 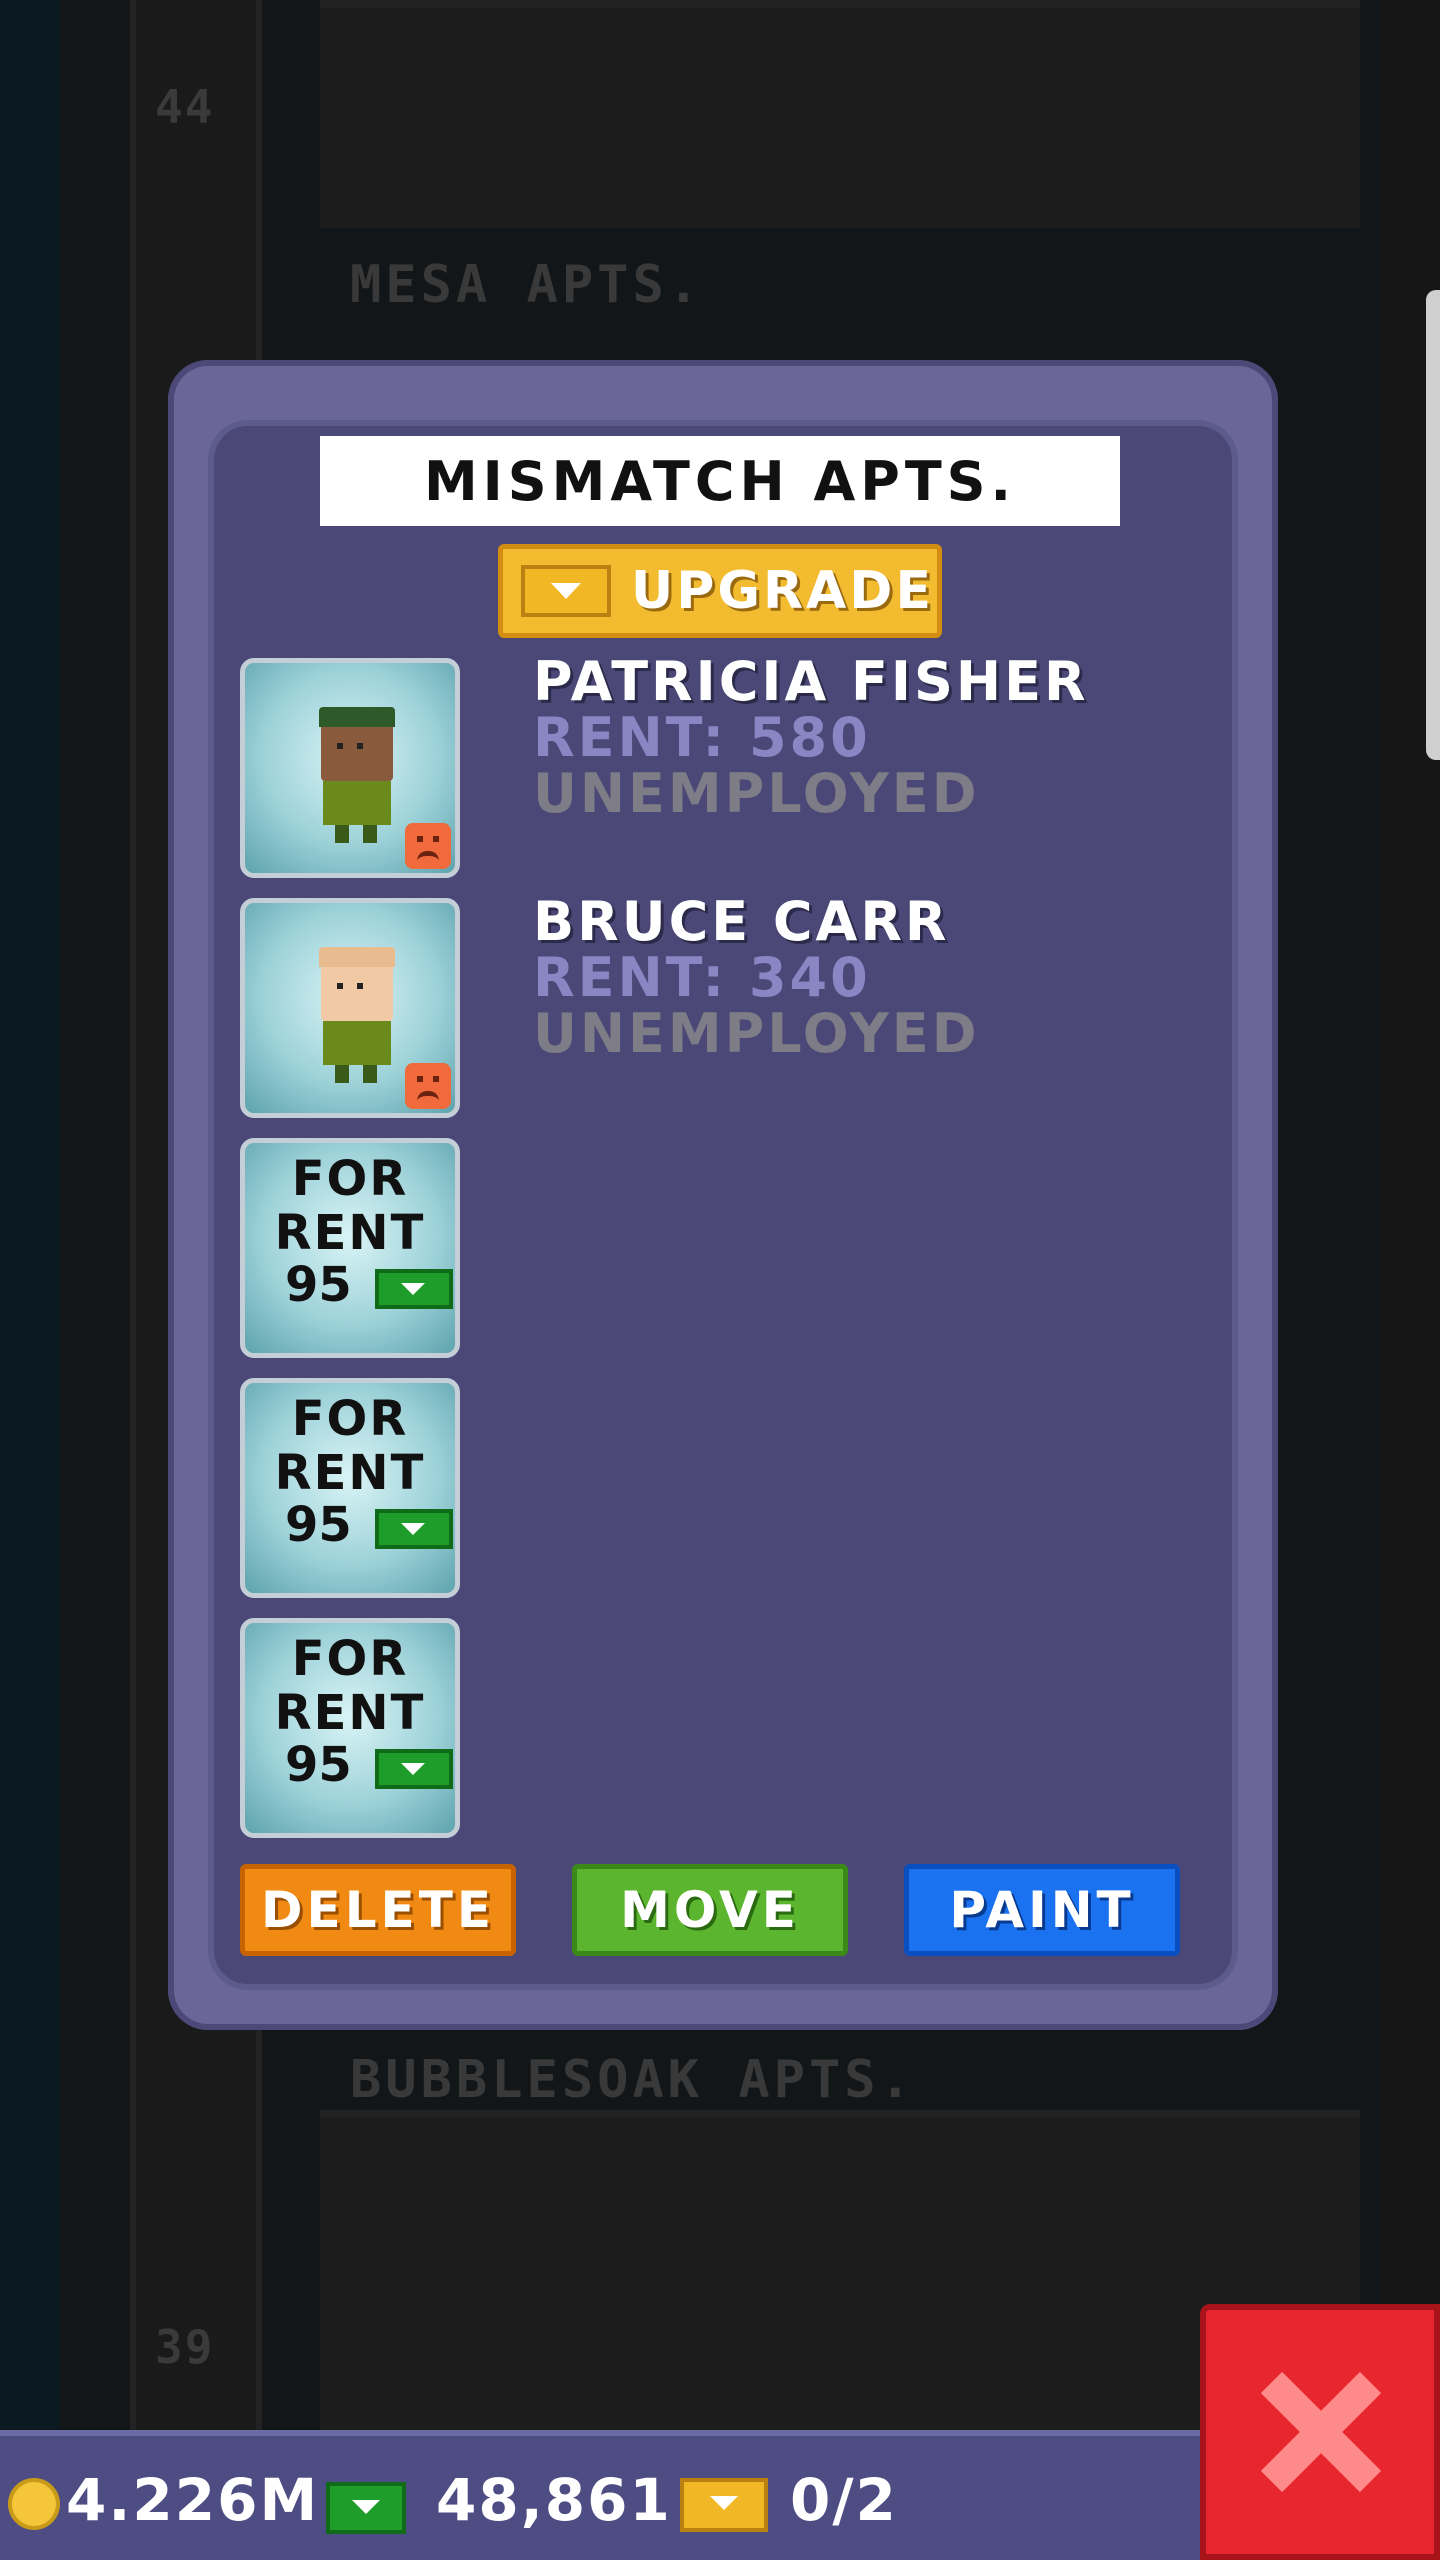 I want to click on floor-sign-mesa: MESA APTS., so click(x=527, y=285).